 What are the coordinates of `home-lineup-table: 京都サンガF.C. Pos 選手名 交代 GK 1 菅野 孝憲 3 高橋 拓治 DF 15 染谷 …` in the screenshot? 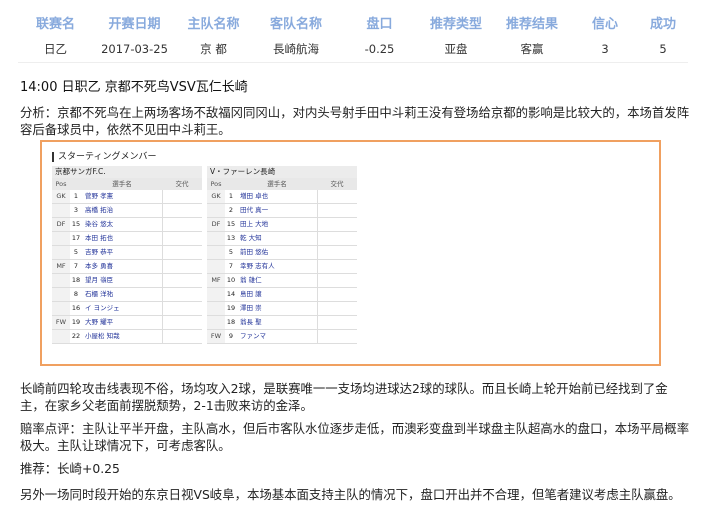 It's located at (127, 255).